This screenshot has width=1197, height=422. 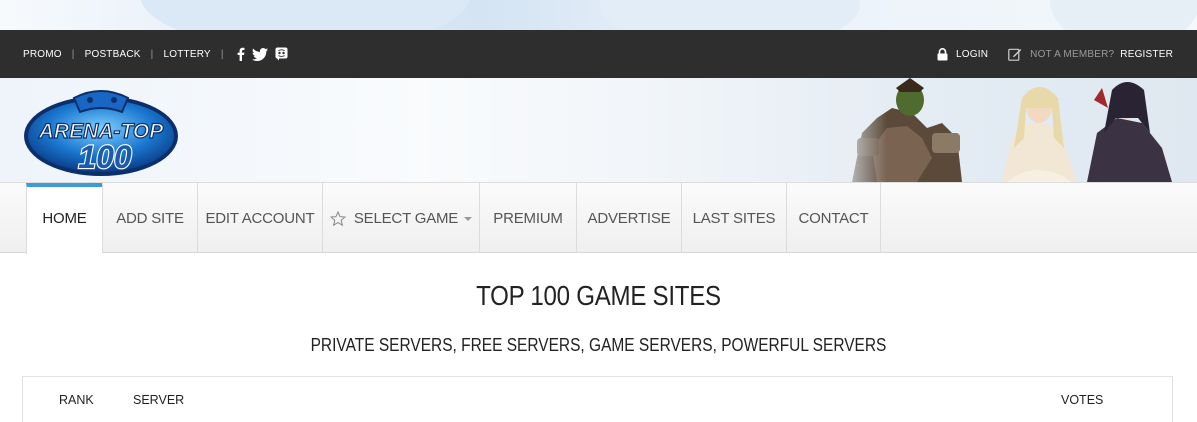 What do you see at coordinates (628, 218) in the screenshot?
I see `nav-advertise: ADVERTISE` at bounding box center [628, 218].